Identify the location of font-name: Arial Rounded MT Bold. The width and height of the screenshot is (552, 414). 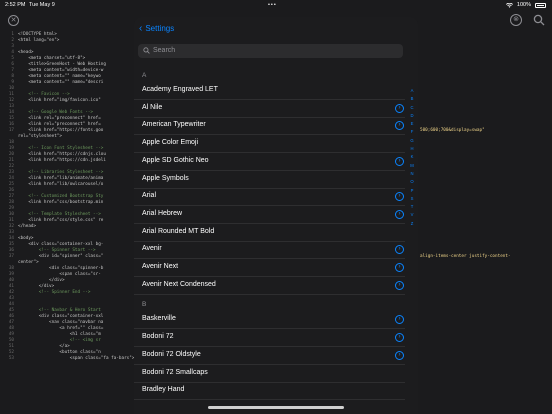
(178, 231).